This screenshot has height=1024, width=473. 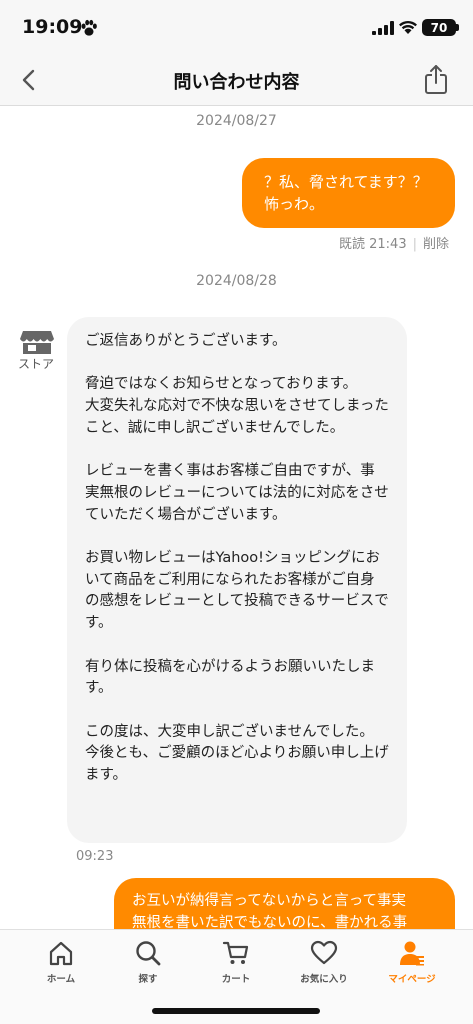 I want to click on battery-level: 70, so click(x=439, y=27).